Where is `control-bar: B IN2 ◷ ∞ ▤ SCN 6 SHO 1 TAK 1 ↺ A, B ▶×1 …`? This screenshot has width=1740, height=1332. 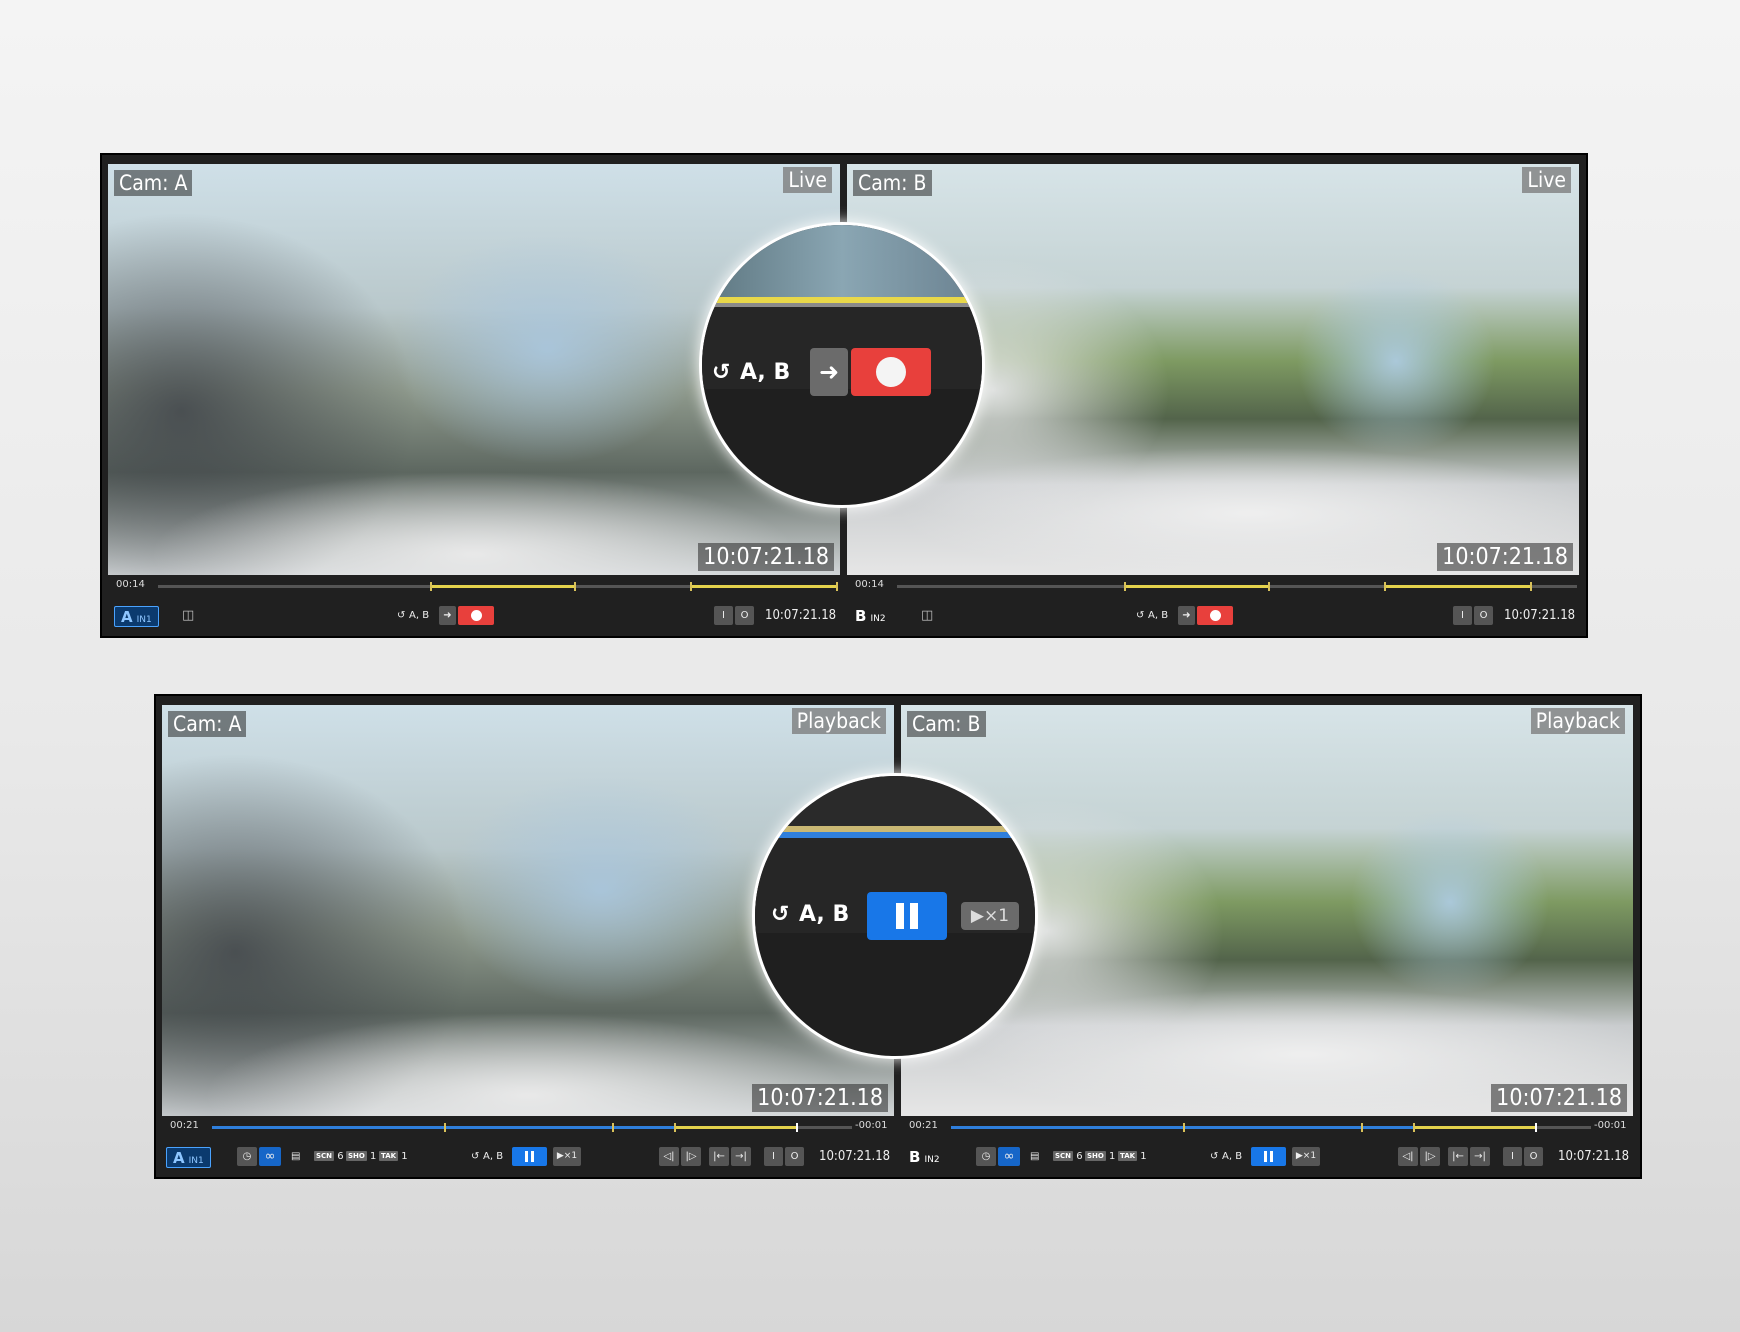 control-bar: B IN2 ◷ ∞ ▤ SCN 6 SHO 1 TAK 1 ↺ A, B ▶×1 … is located at coordinates (1267, 1159).